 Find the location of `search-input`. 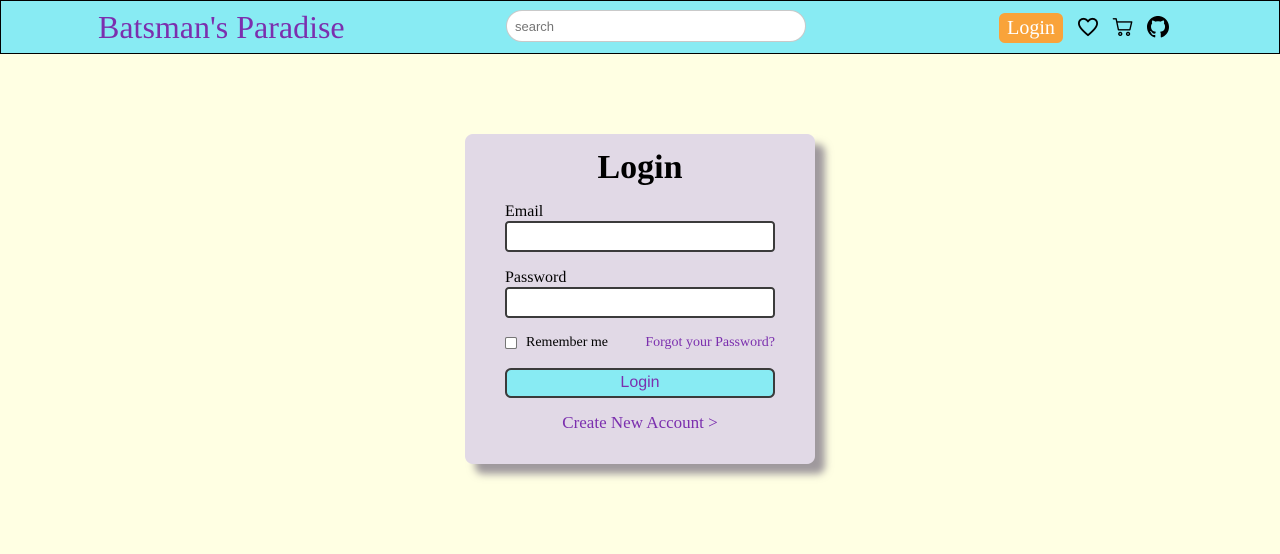

search-input is located at coordinates (656, 26).